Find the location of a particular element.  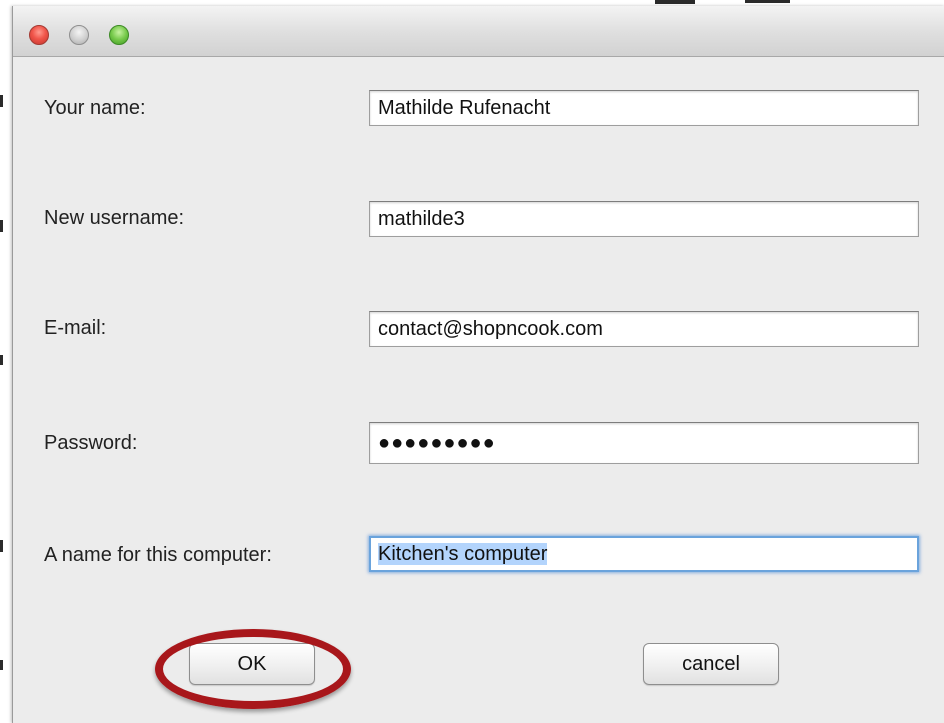

password-dots: ●●●●●●●●● is located at coordinates (437, 443).